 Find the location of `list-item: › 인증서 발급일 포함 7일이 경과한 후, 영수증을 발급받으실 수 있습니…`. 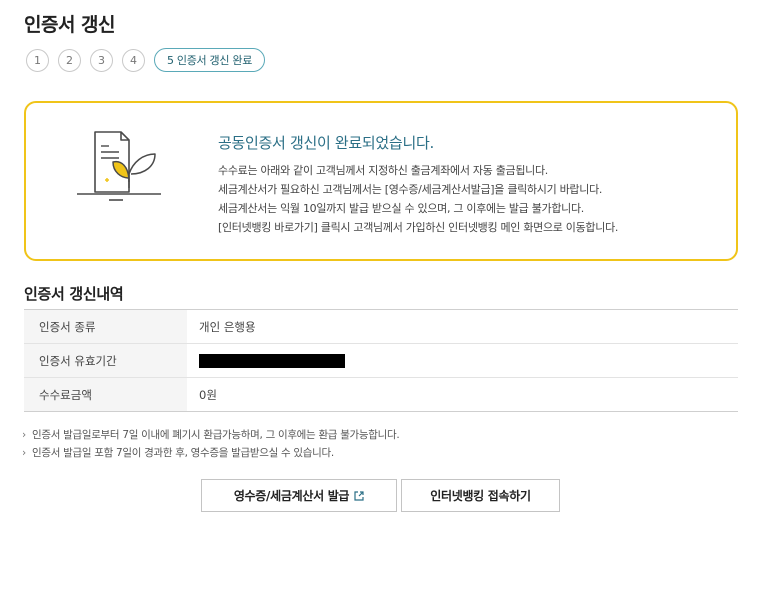

list-item: › 인증서 발급일 포함 7일이 경과한 후, 영수증을 발급받으실 수 있습니… is located at coordinates (210, 453).